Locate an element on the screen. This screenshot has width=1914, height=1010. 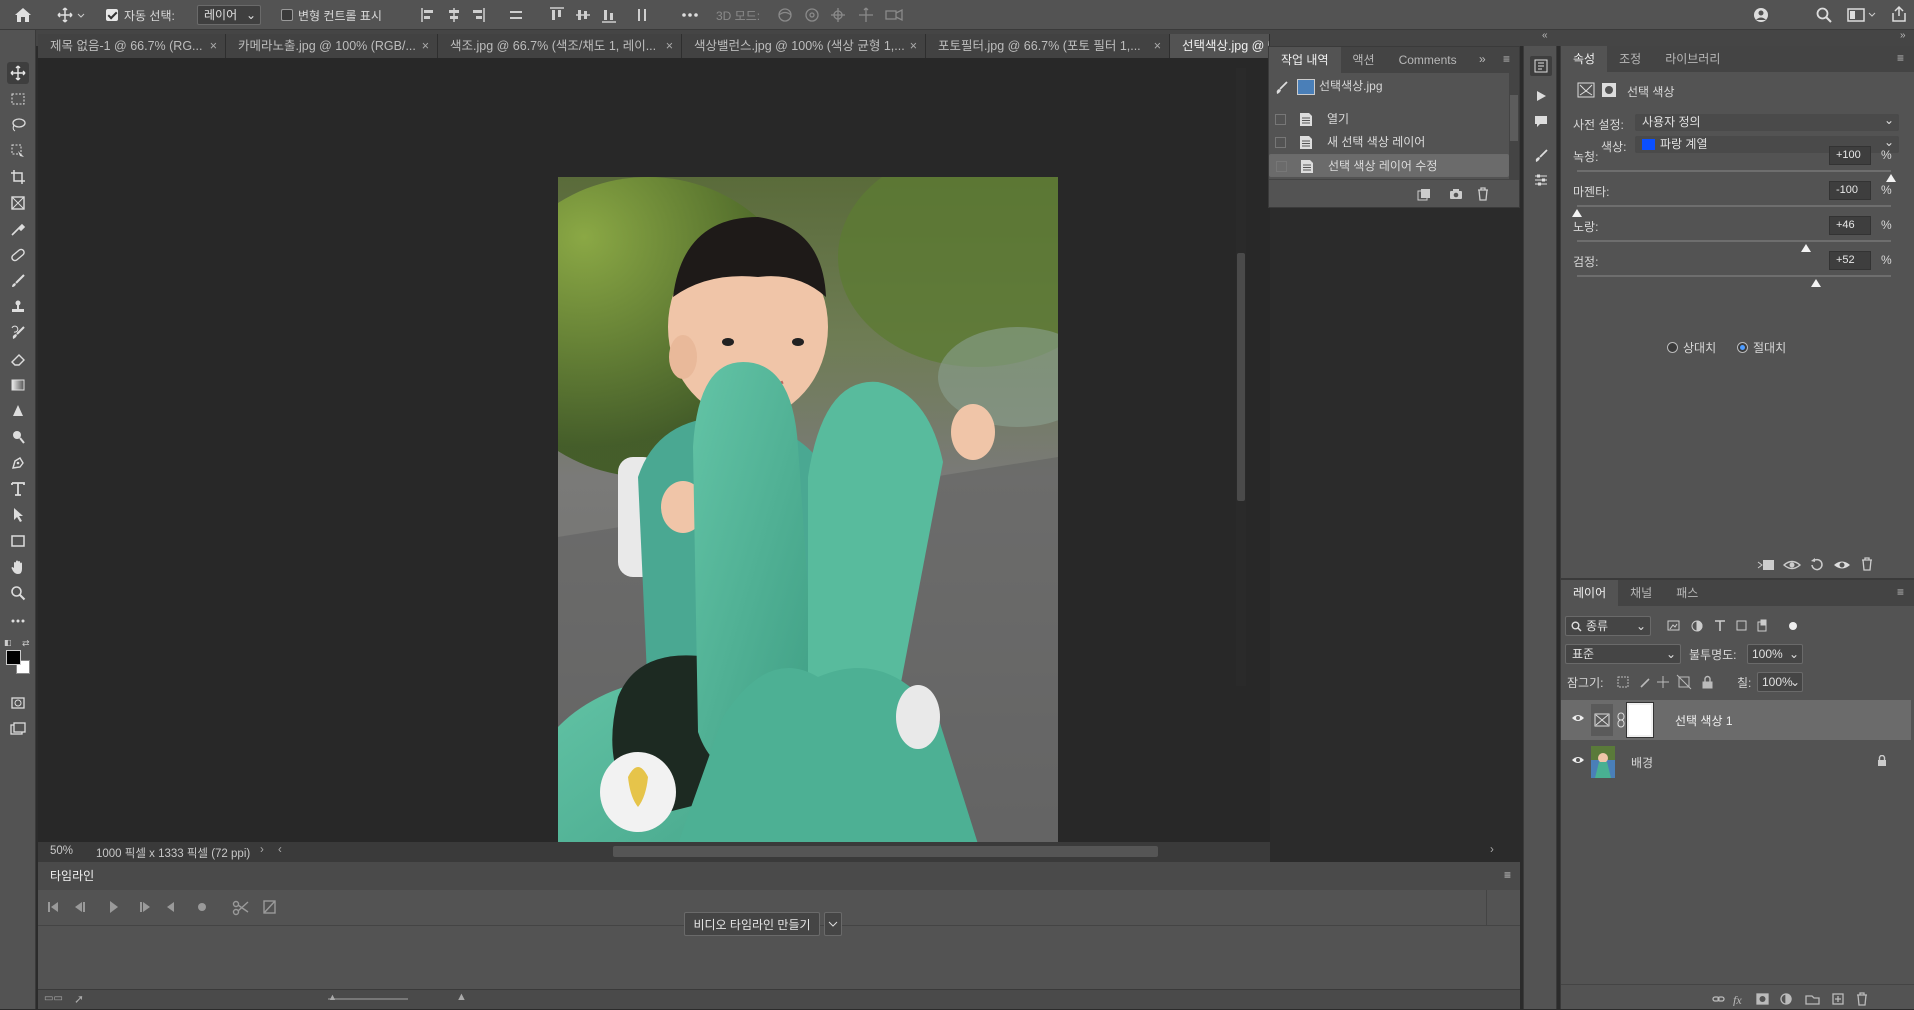
more-tools-icon is located at coordinates (18, 621).